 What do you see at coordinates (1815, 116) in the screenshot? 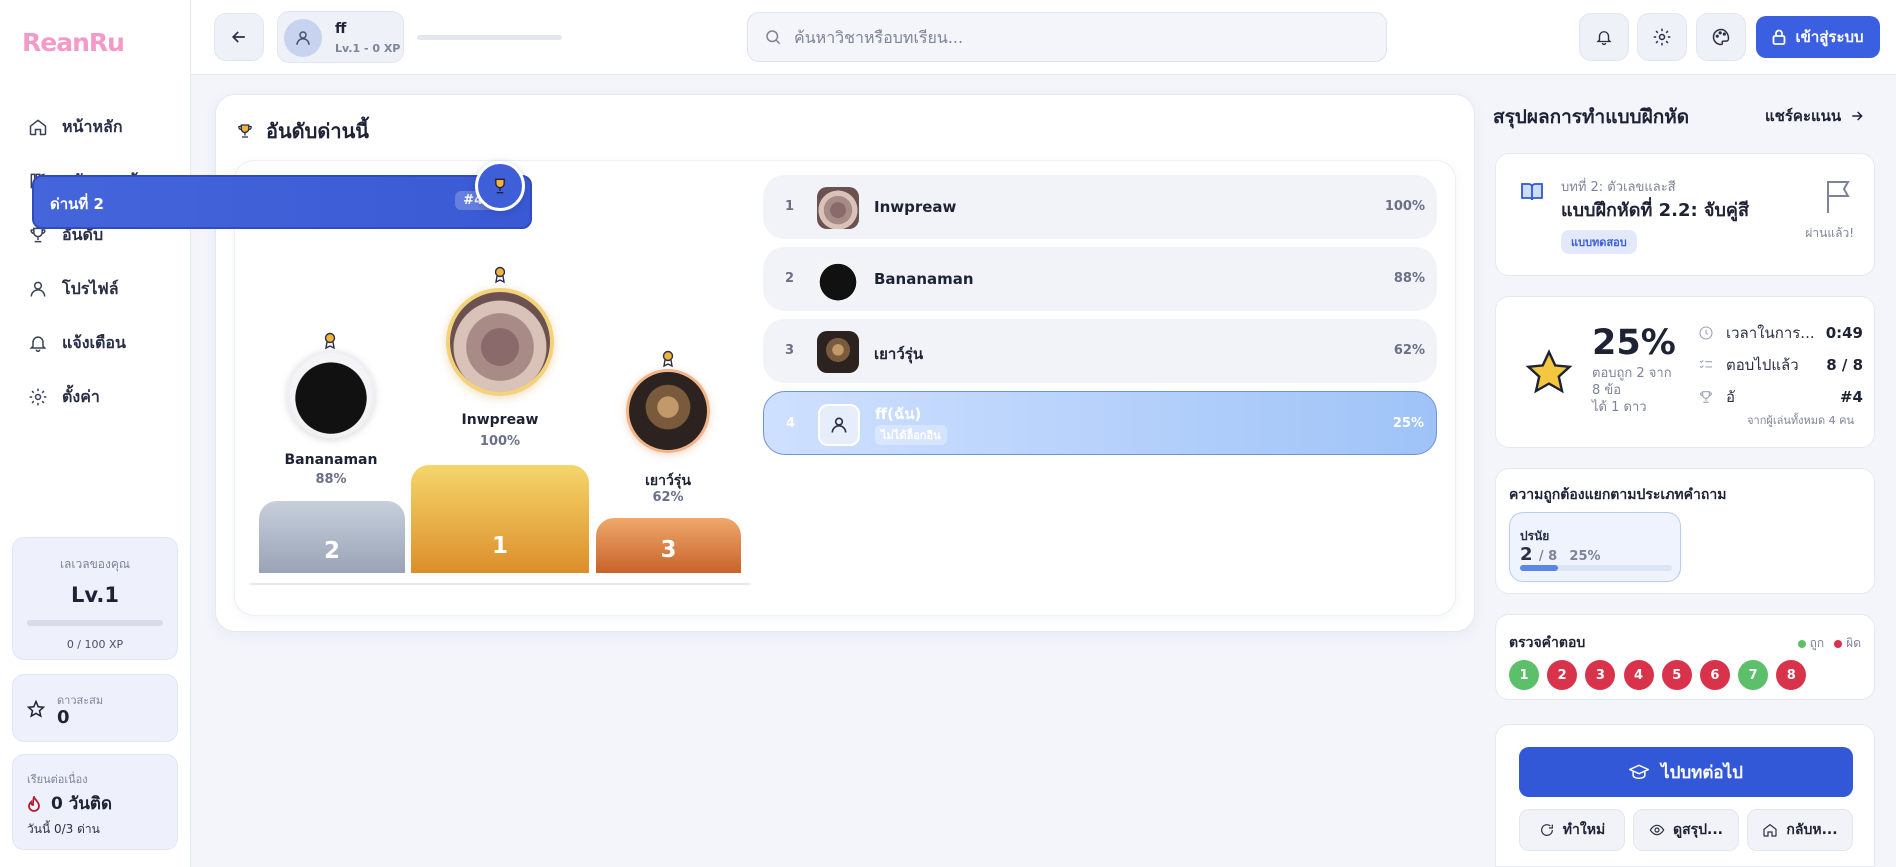
I see `share-score-button: แชร์คะแนน` at bounding box center [1815, 116].